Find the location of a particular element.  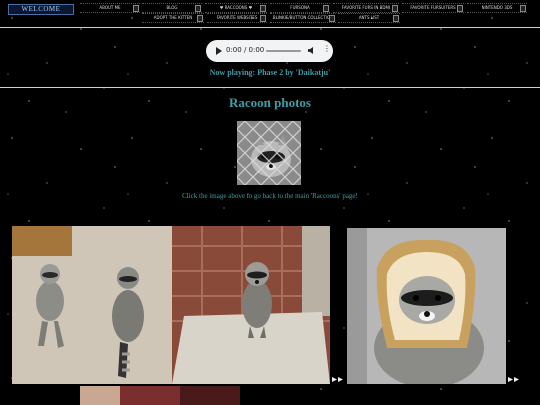

audio-progress-bar is located at coordinates (283, 51).